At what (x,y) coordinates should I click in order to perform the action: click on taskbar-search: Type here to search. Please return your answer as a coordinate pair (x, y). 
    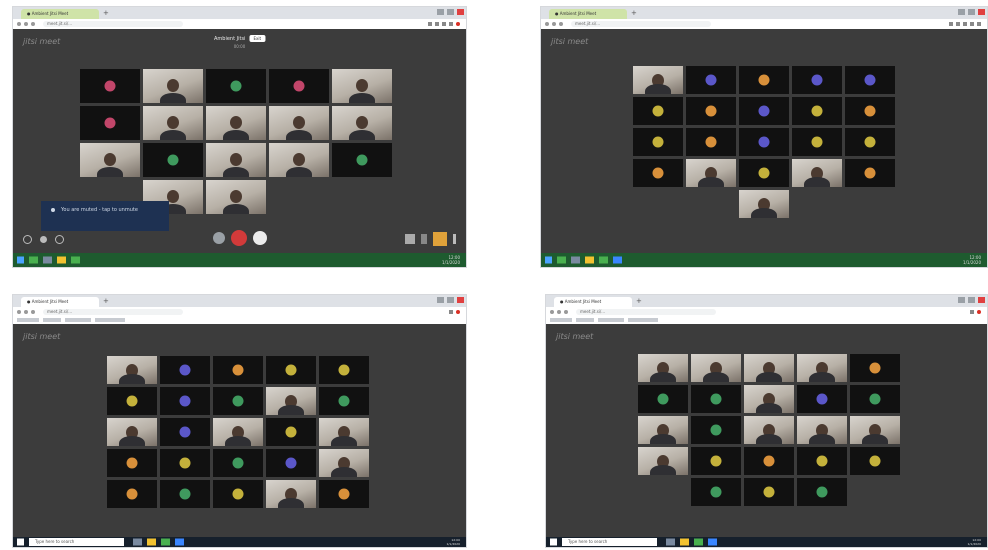
    Looking at the image, I should click on (76, 542).